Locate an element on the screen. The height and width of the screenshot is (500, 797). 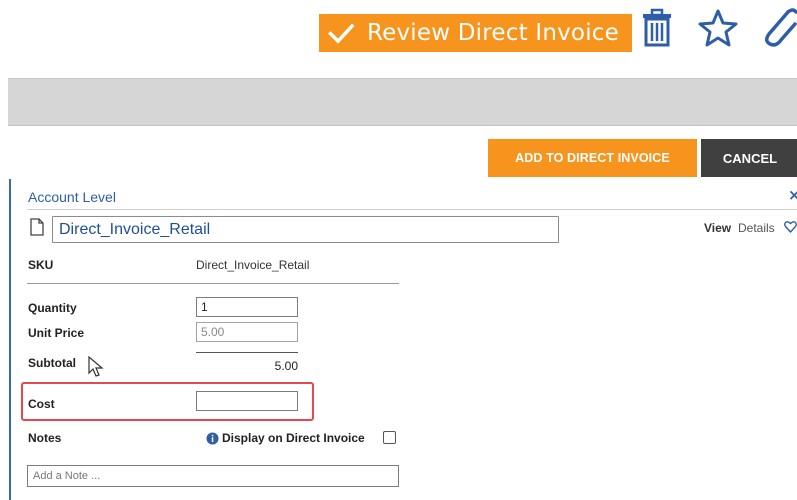
sku-value: Direct_Invoice_Retail is located at coordinates (253, 265).